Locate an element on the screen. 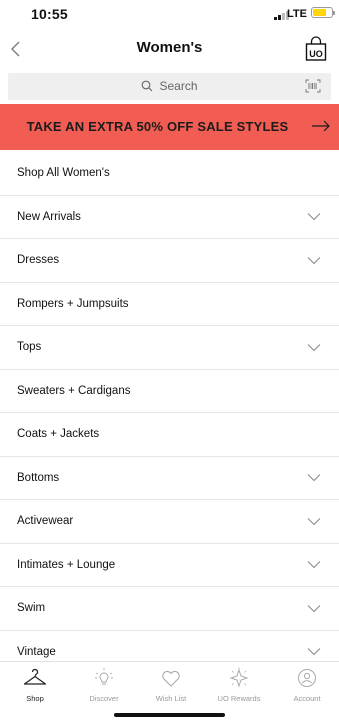 Image resolution: width=339 pixels, height=726 pixels. tab-label: Discover is located at coordinates (104, 698).